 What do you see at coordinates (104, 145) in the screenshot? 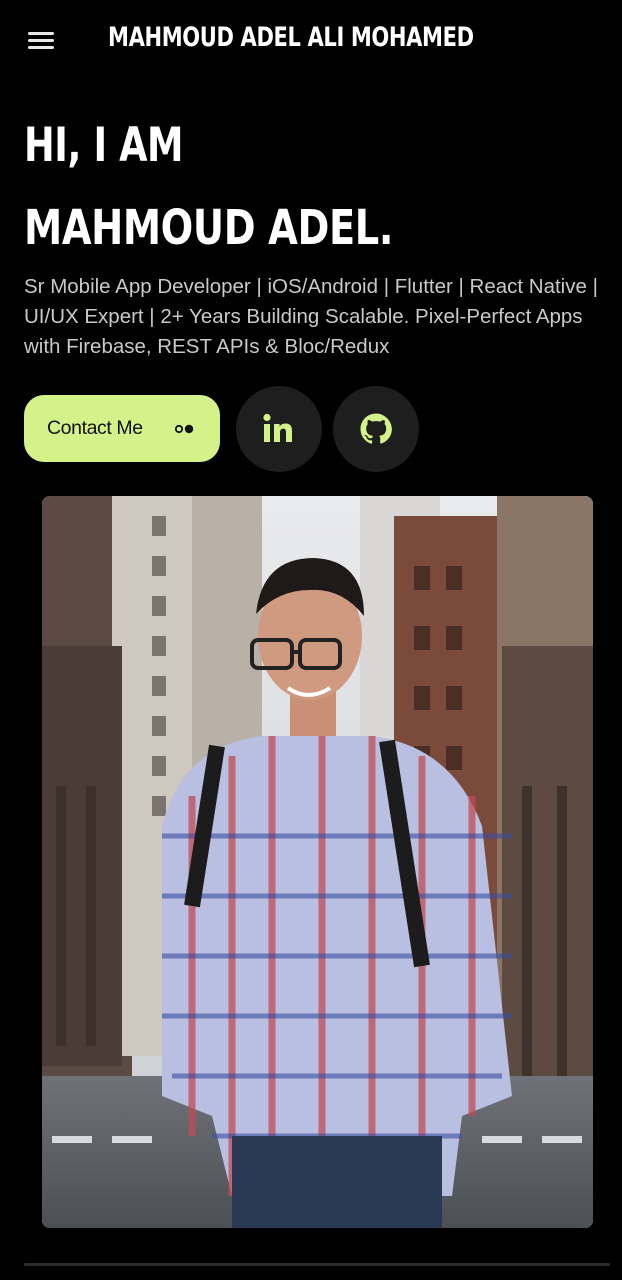
I see `hero-greeting: HI, I AM` at bounding box center [104, 145].